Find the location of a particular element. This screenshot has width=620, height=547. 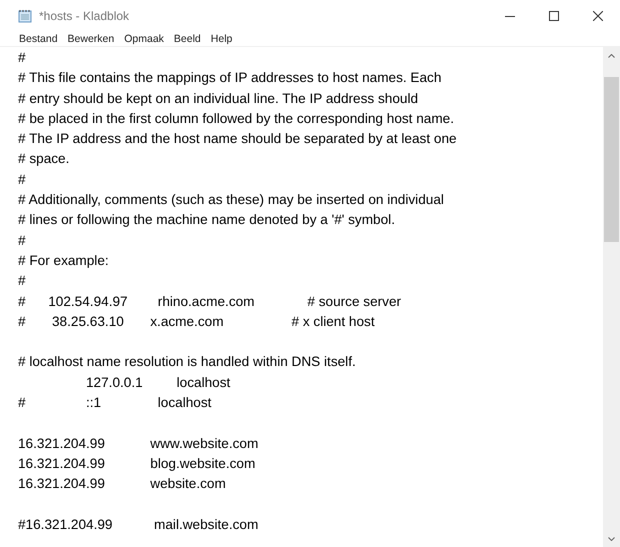

text-line: # localhost name resolution is handled within DNS itself. is located at coordinates (187, 362).